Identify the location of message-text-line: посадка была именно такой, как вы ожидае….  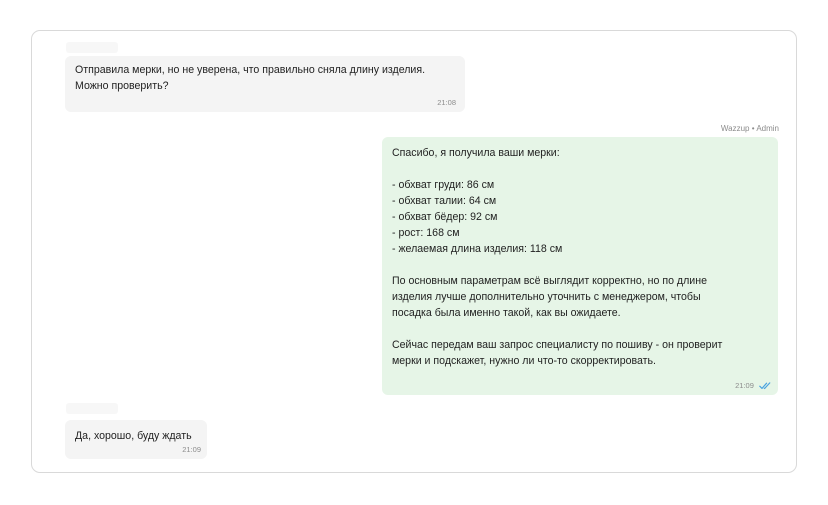
(506, 313).